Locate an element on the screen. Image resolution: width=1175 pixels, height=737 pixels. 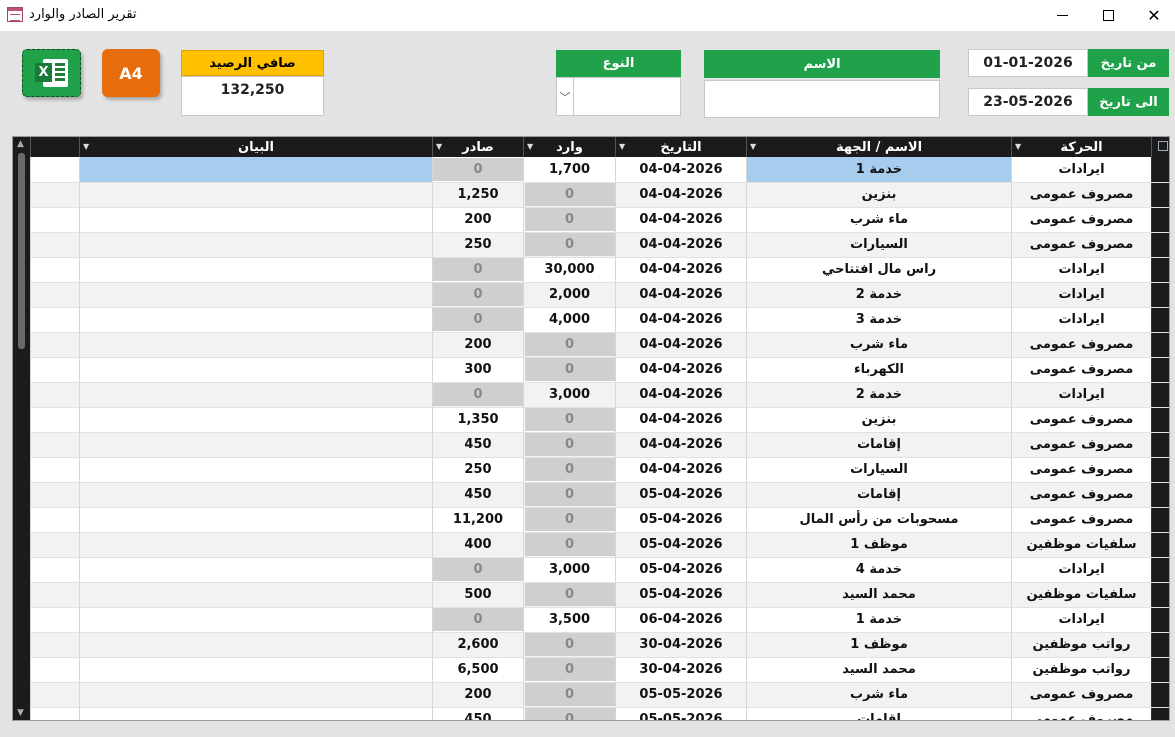
cell-out: 1,250 is located at coordinates (478, 195).